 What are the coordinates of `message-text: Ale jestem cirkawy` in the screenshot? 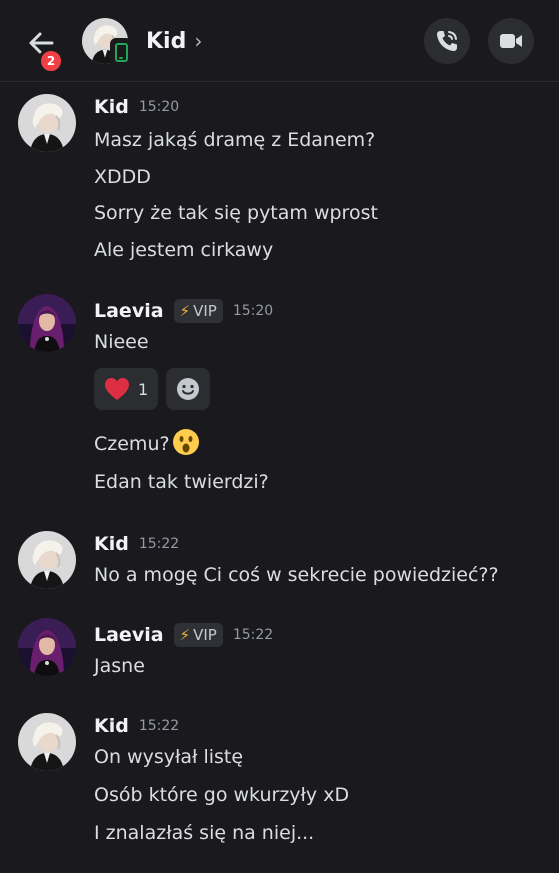 It's located at (184, 250).